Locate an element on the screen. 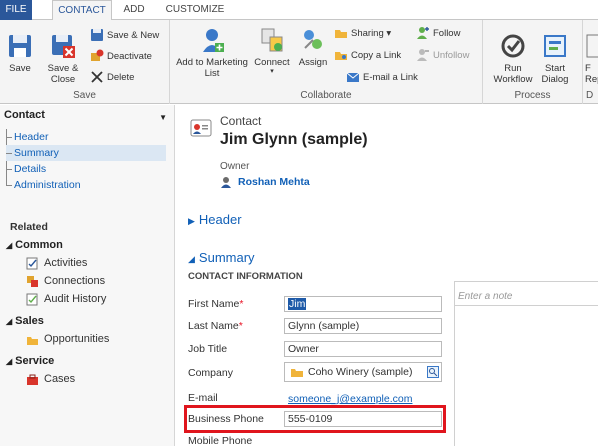 This screenshot has height=446, width=598. assign-button: Assign is located at coordinates (313, 46).